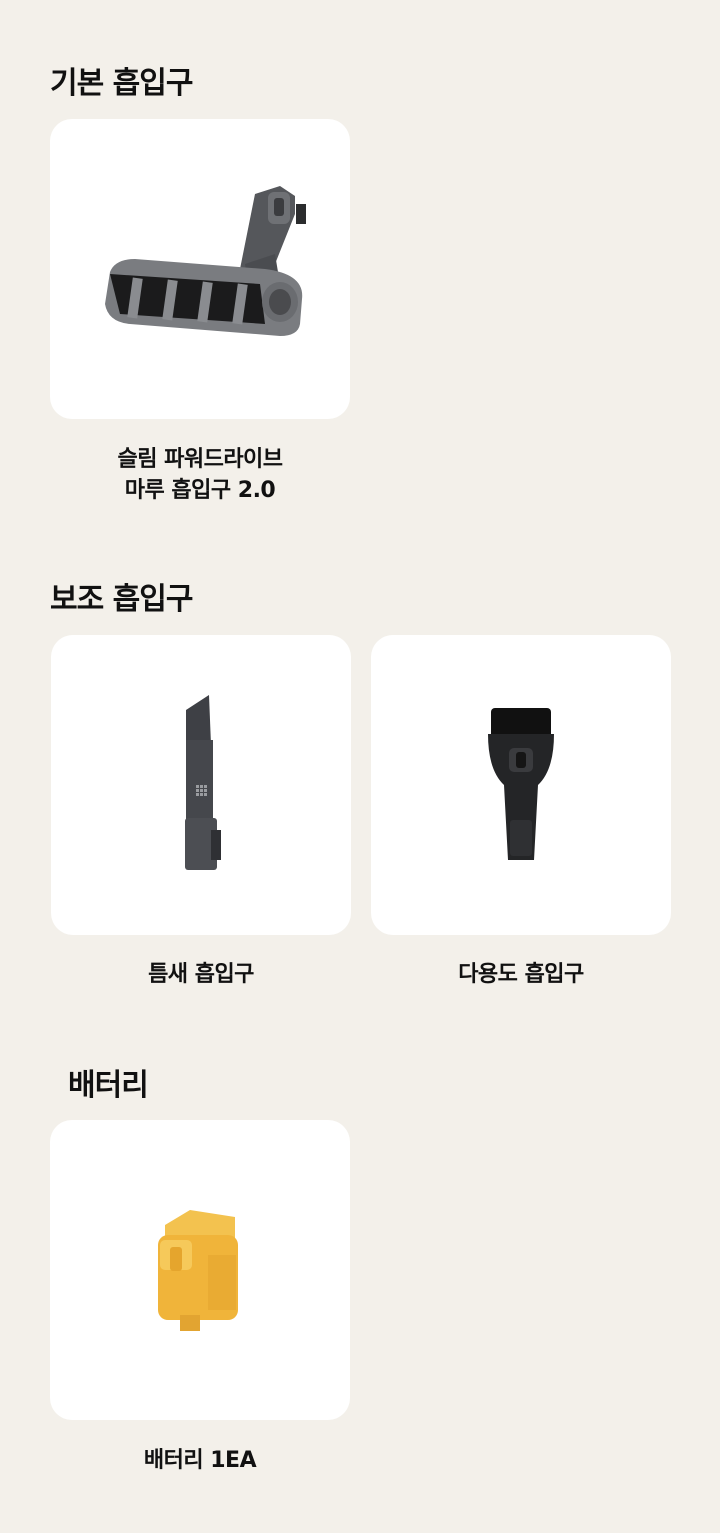 Image resolution: width=720 pixels, height=1533 pixels. I want to click on crevice-nozzle-icon, so click(203, 782).